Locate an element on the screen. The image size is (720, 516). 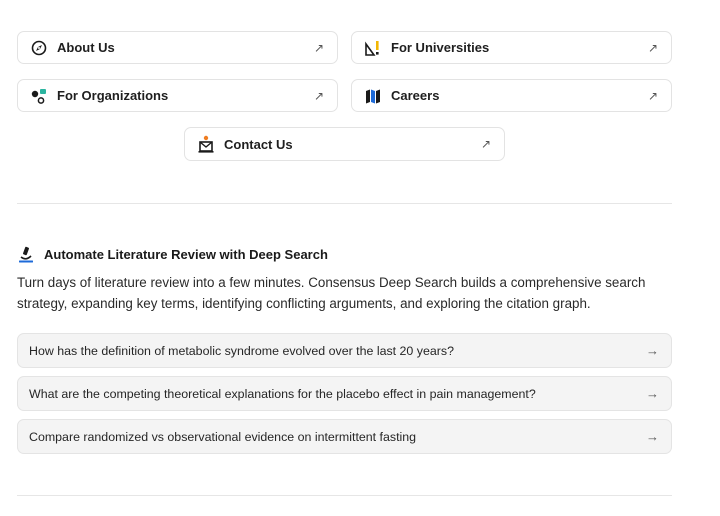
careers-link: Careers ↗ is located at coordinates (511, 95).